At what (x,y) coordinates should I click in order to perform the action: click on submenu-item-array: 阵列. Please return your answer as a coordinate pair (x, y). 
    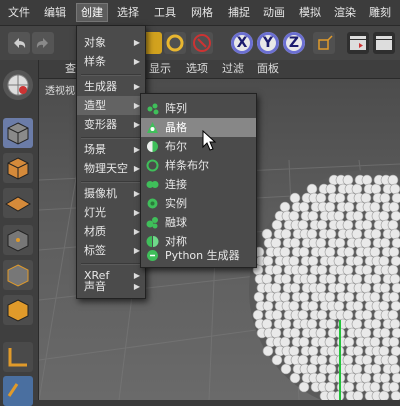
    Looking at the image, I should click on (198, 108).